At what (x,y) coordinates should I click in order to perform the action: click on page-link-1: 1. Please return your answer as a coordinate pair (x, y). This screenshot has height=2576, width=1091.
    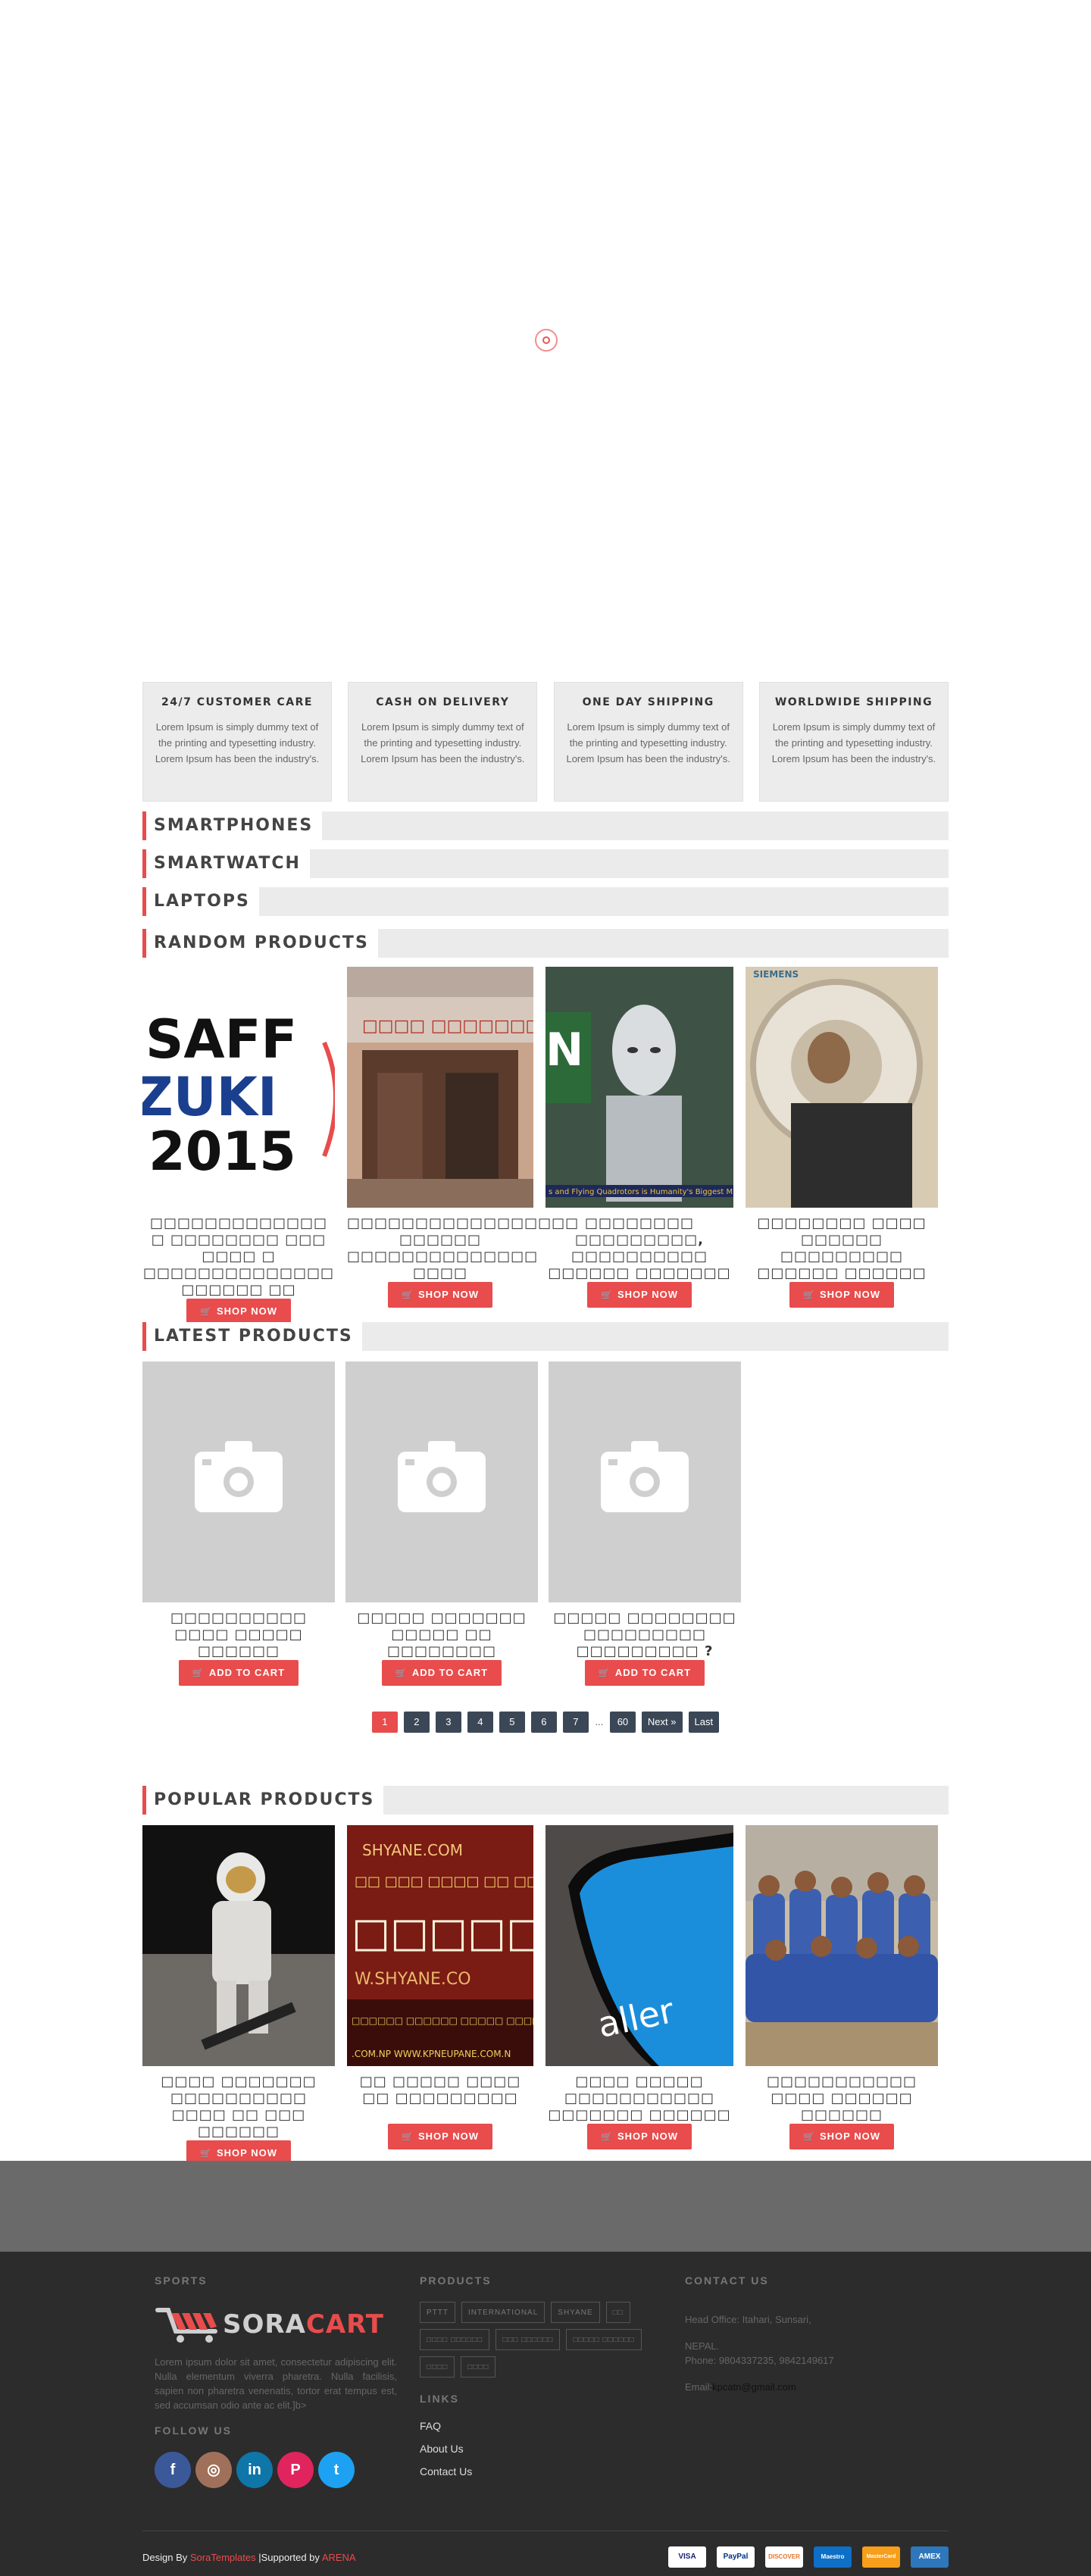
    Looking at the image, I should click on (384, 1722).